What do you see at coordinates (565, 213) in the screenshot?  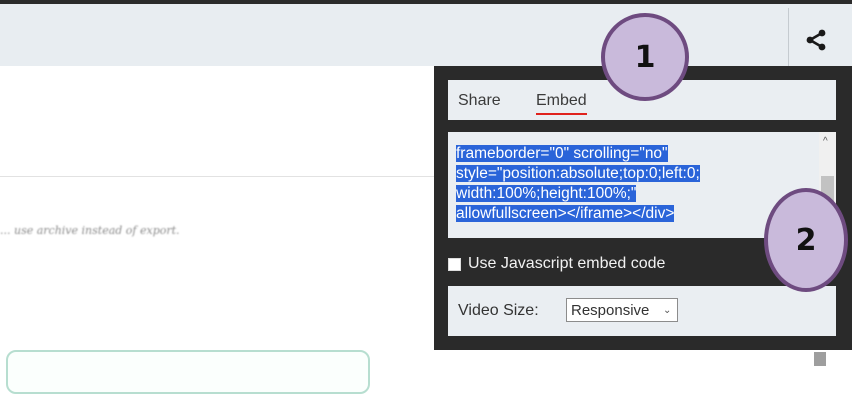 I see `code-line: allowfullscreen></iframe></div>` at bounding box center [565, 213].